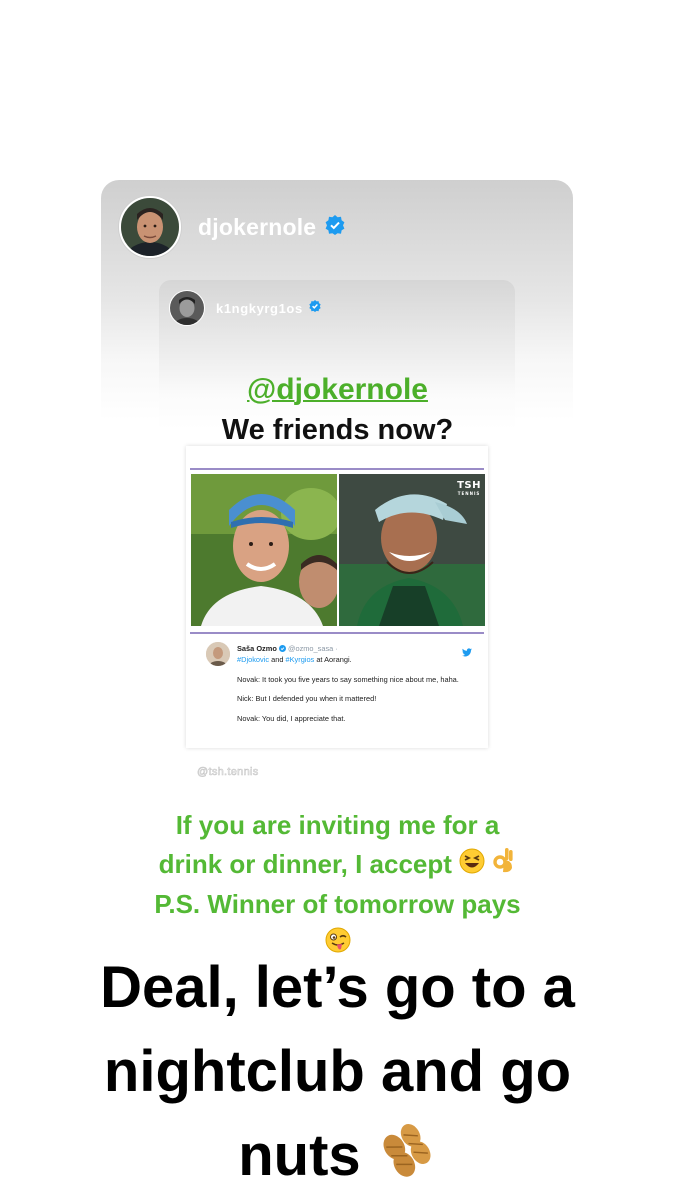 The image size is (675, 1202). What do you see at coordinates (469, 488) in the screenshot?
I see `tsh-tennis-logo: TSH TENNIS` at bounding box center [469, 488].